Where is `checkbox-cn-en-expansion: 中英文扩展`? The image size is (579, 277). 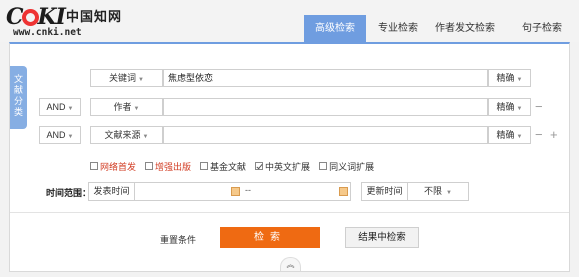
checkbox-cn-en-expansion: 中英文扩展 is located at coordinates (282, 166).